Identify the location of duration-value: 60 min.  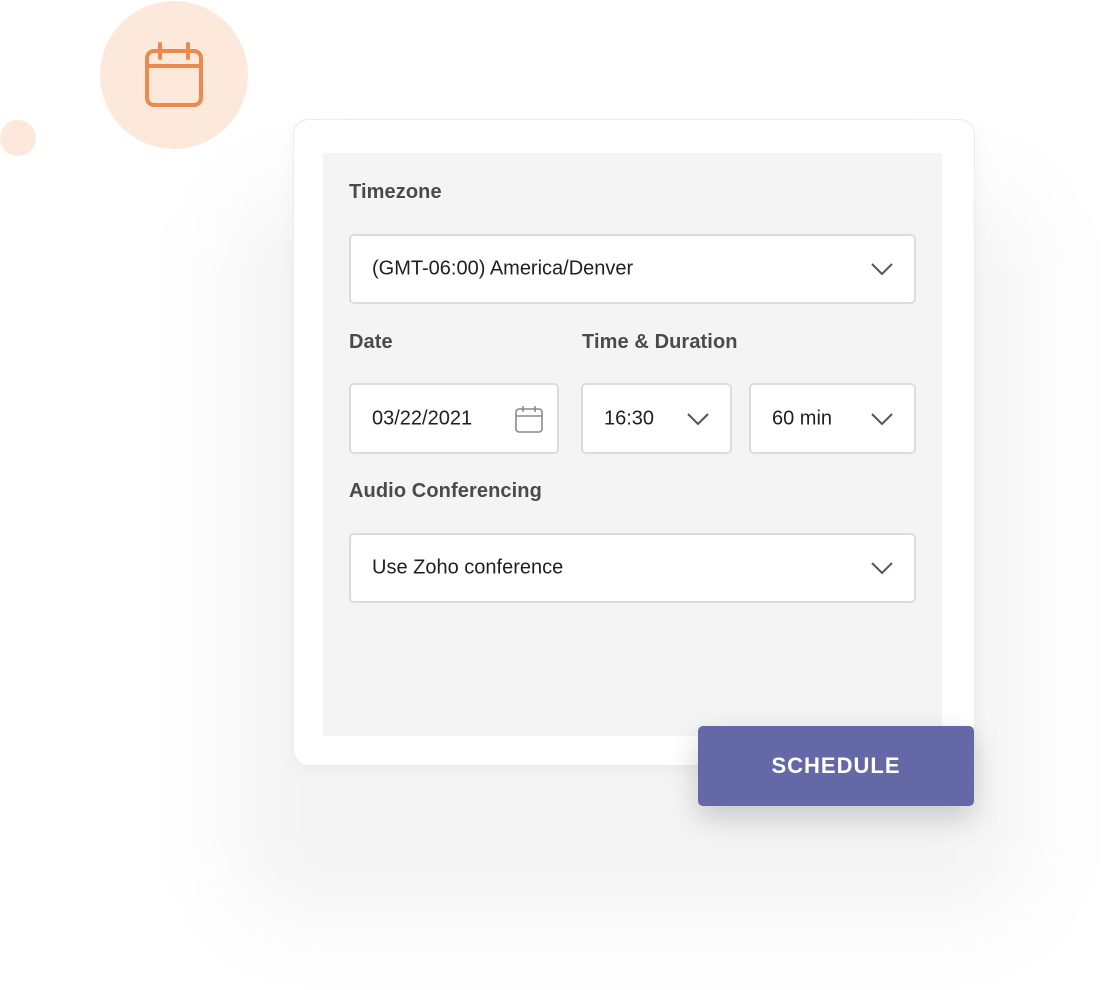
(802, 418).